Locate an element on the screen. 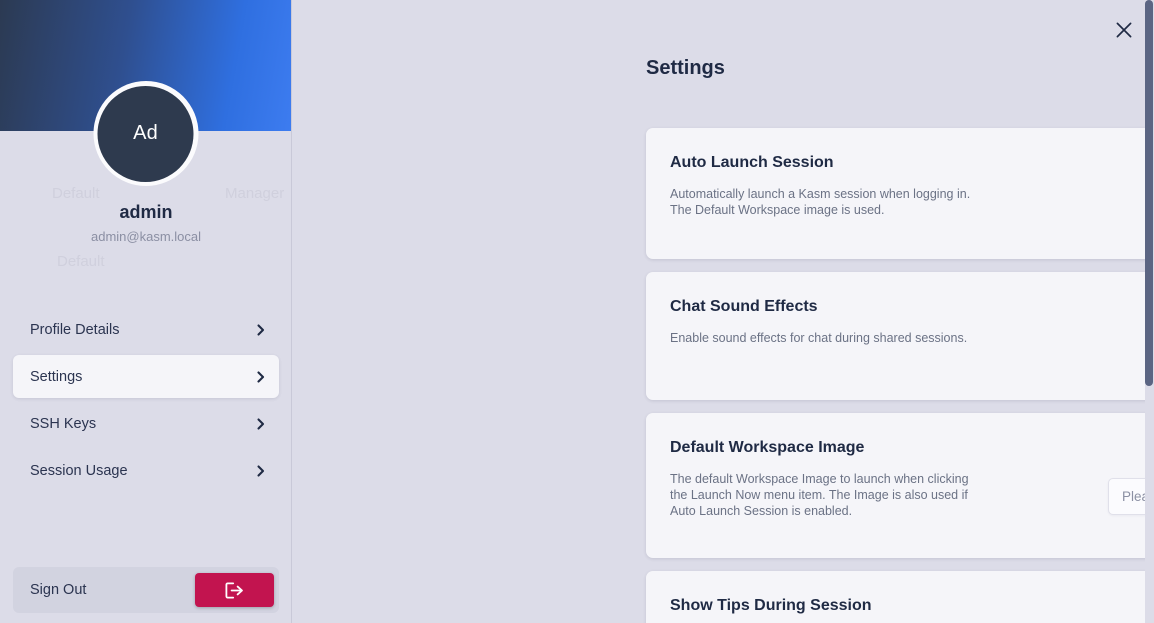  close-button is located at coordinates (1124, 30).